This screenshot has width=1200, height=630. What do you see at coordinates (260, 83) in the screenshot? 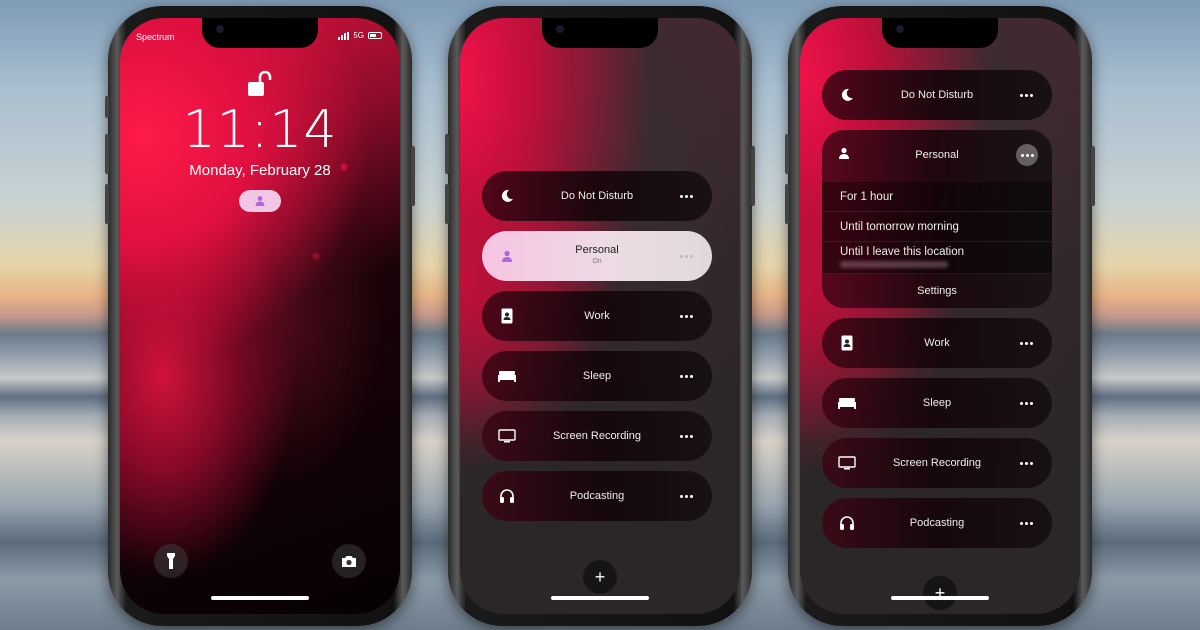
I see `unlocked-padlock-icon` at bounding box center [260, 83].